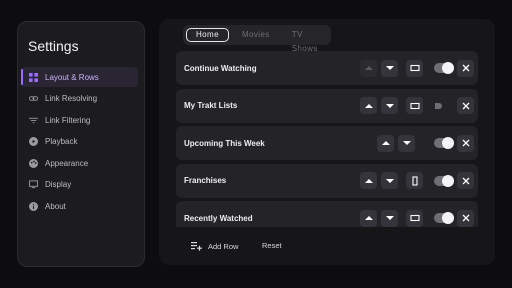  Describe the element at coordinates (53, 46) in the screenshot. I see `sidebar-title: Settings` at that location.